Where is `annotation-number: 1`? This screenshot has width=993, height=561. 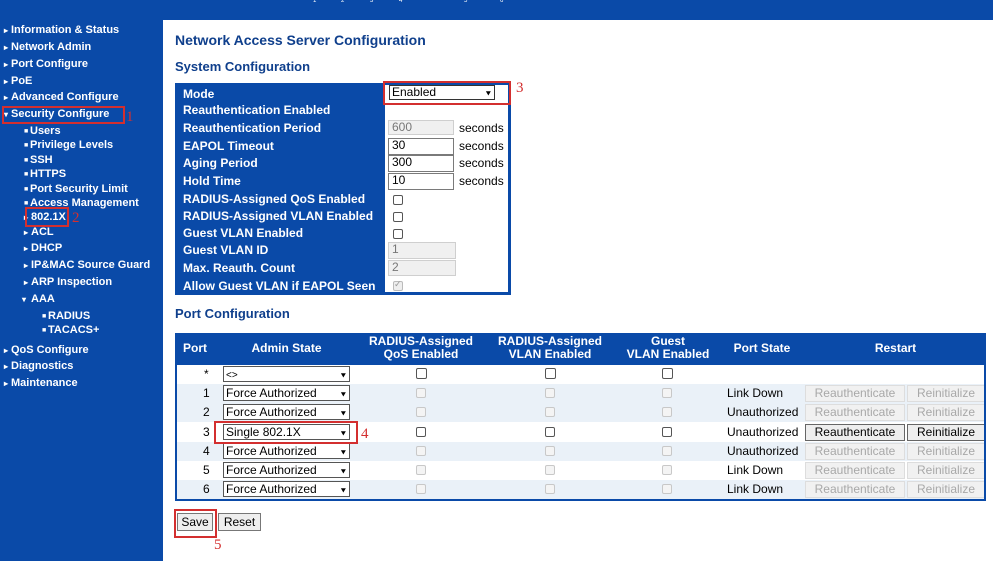 annotation-number: 1 is located at coordinates (130, 117).